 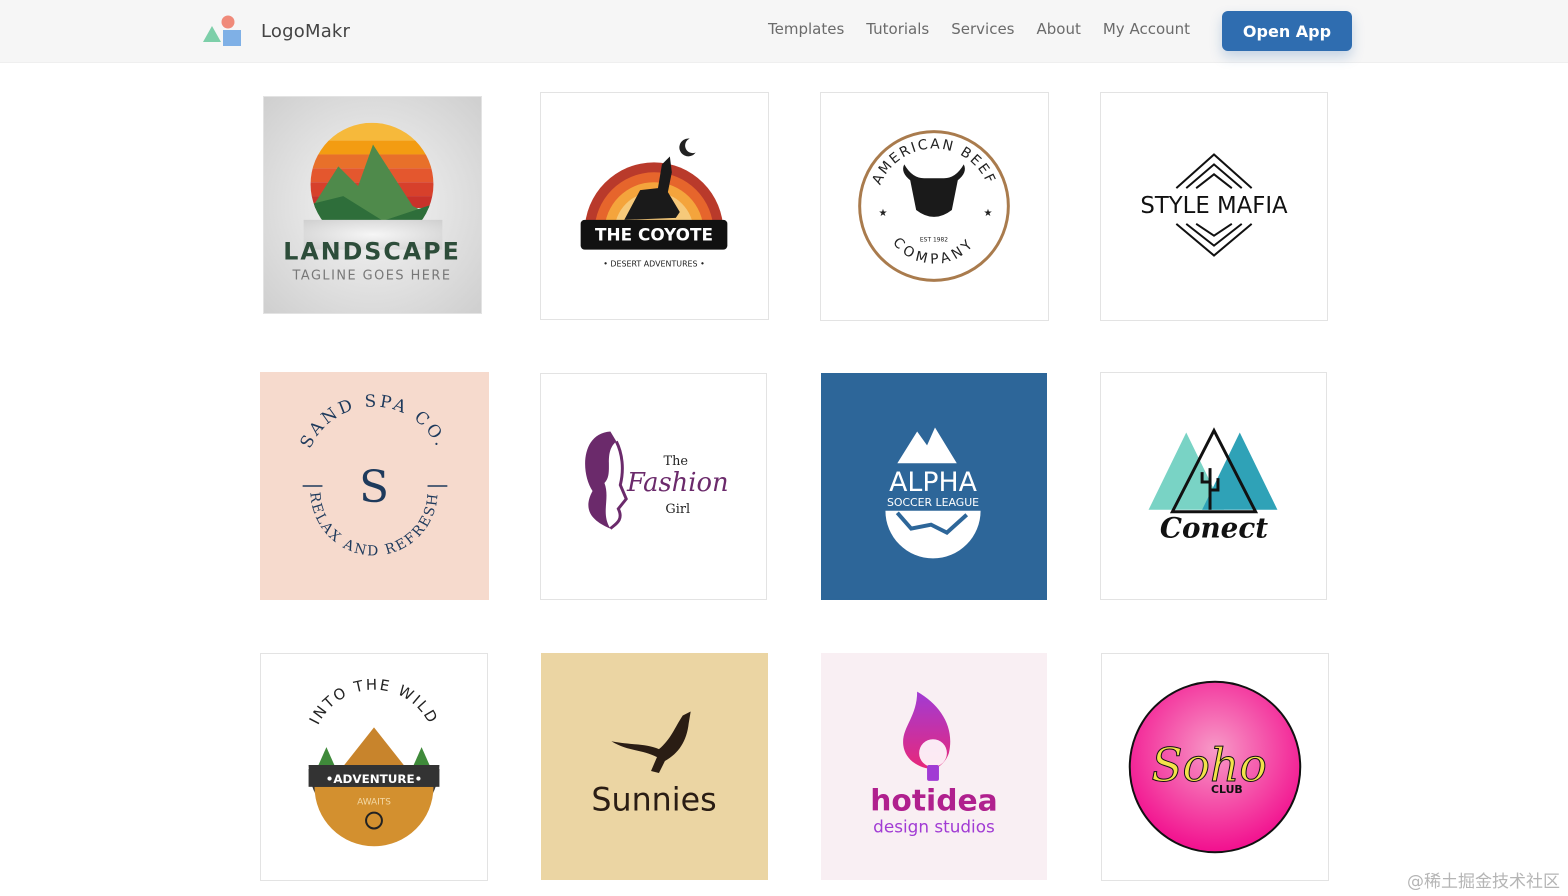 I want to click on coyote-tagline: • DESERT ADVENTURES •, so click(x=654, y=263).